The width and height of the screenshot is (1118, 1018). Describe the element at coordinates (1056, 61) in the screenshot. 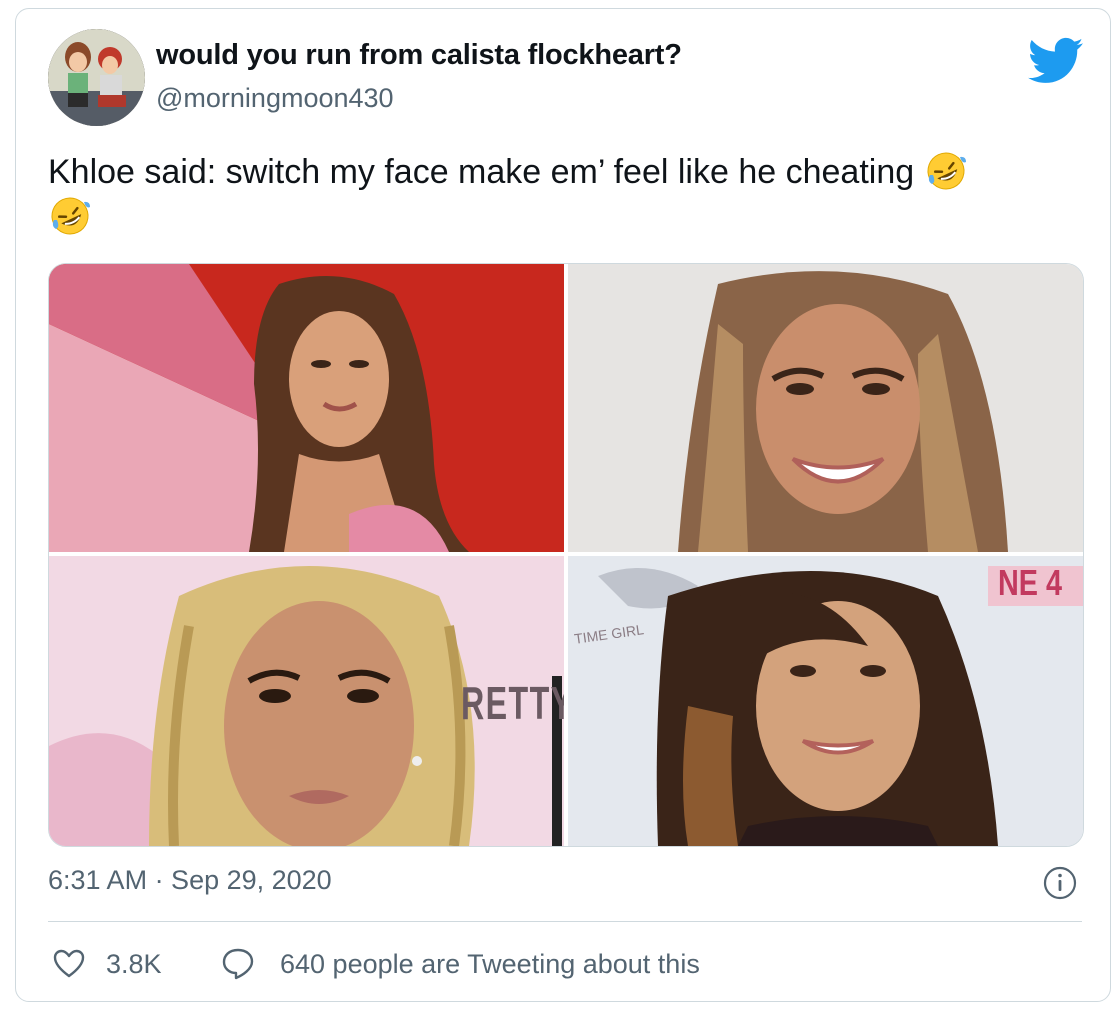

I see `twitter-bird-icon` at that location.